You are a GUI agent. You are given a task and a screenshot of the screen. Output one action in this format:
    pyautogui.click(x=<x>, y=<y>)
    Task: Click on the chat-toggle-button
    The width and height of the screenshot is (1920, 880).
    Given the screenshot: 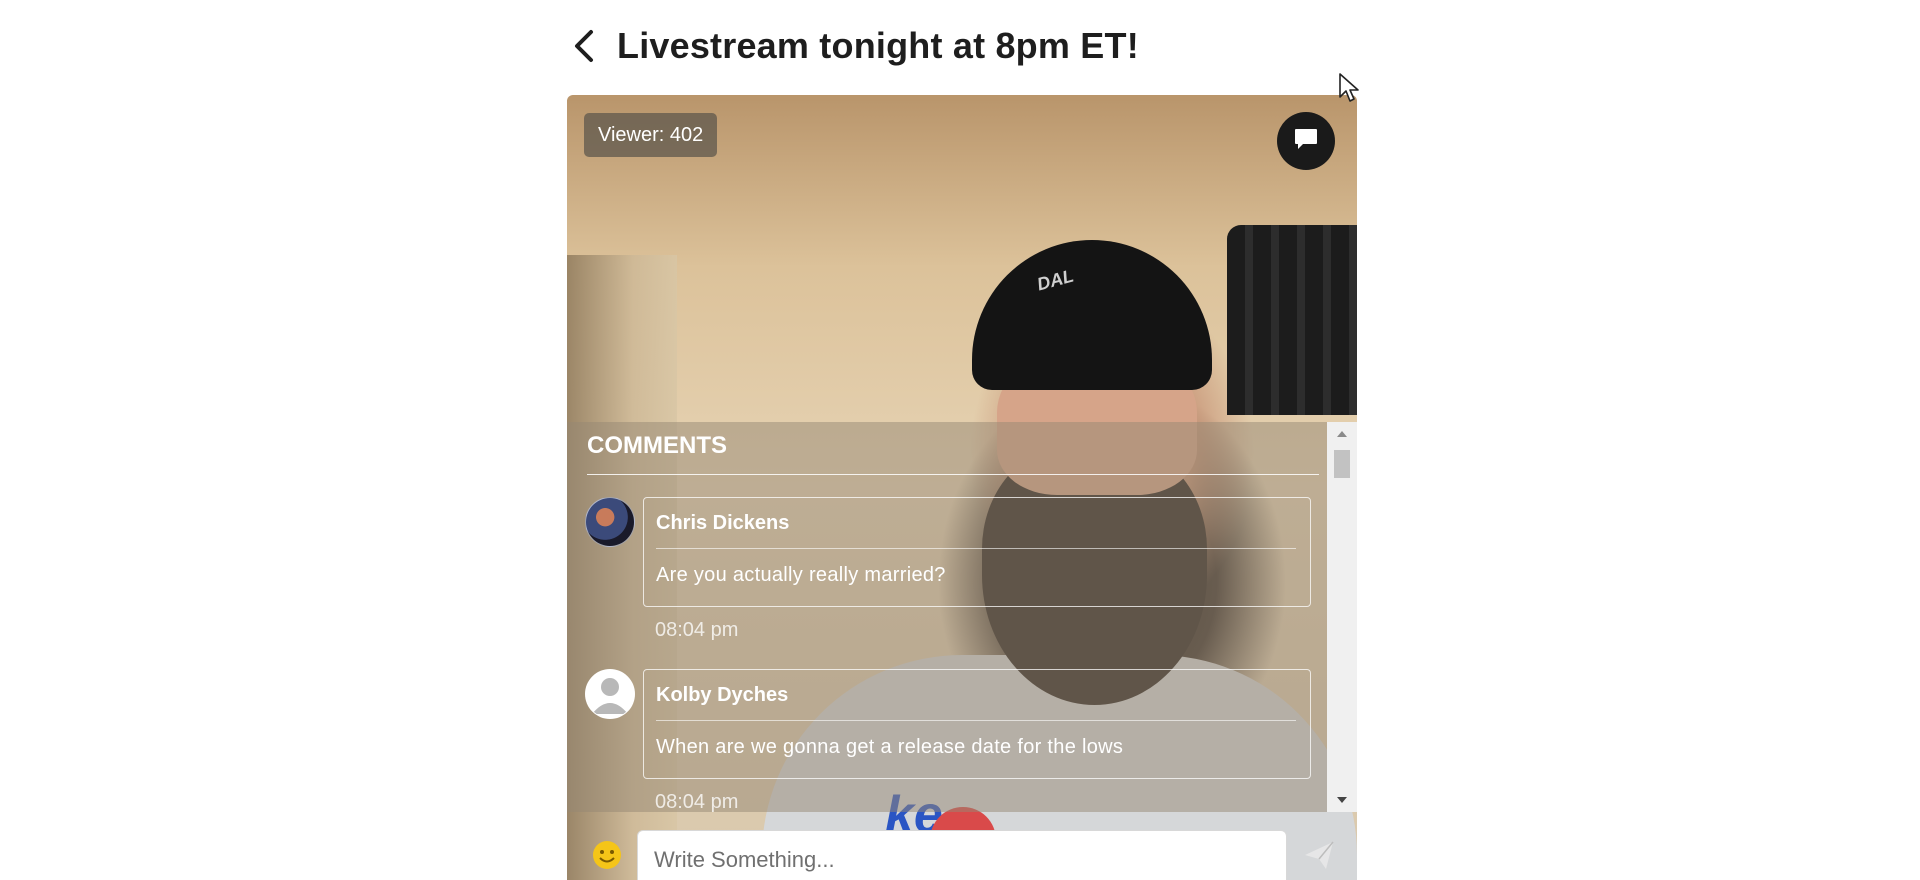 What is the action you would take?
    pyautogui.click(x=1306, y=141)
    